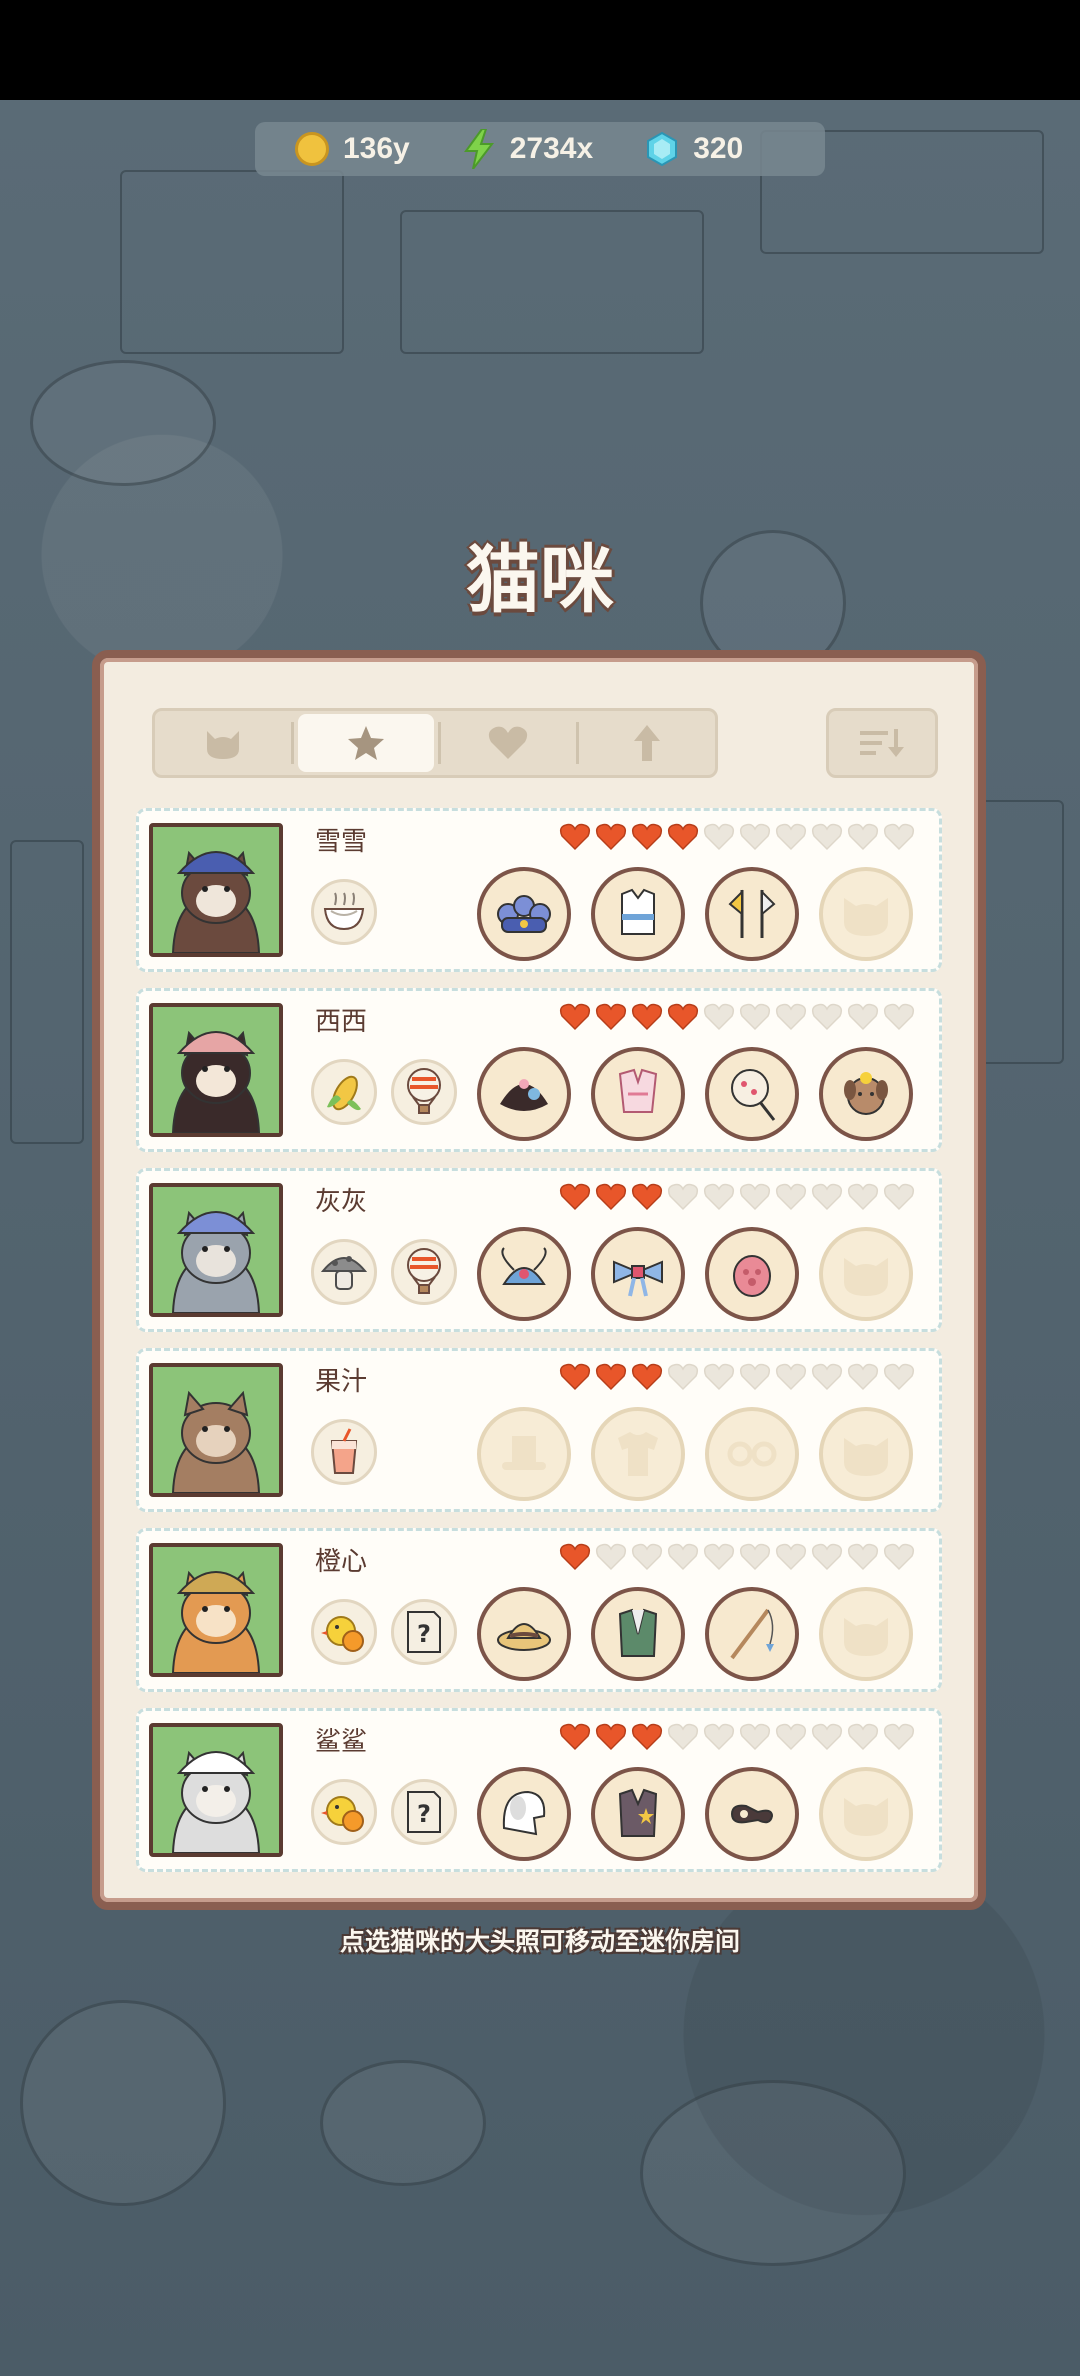  Describe the element at coordinates (509, 743) in the screenshot. I see `tab-hearts` at that location.